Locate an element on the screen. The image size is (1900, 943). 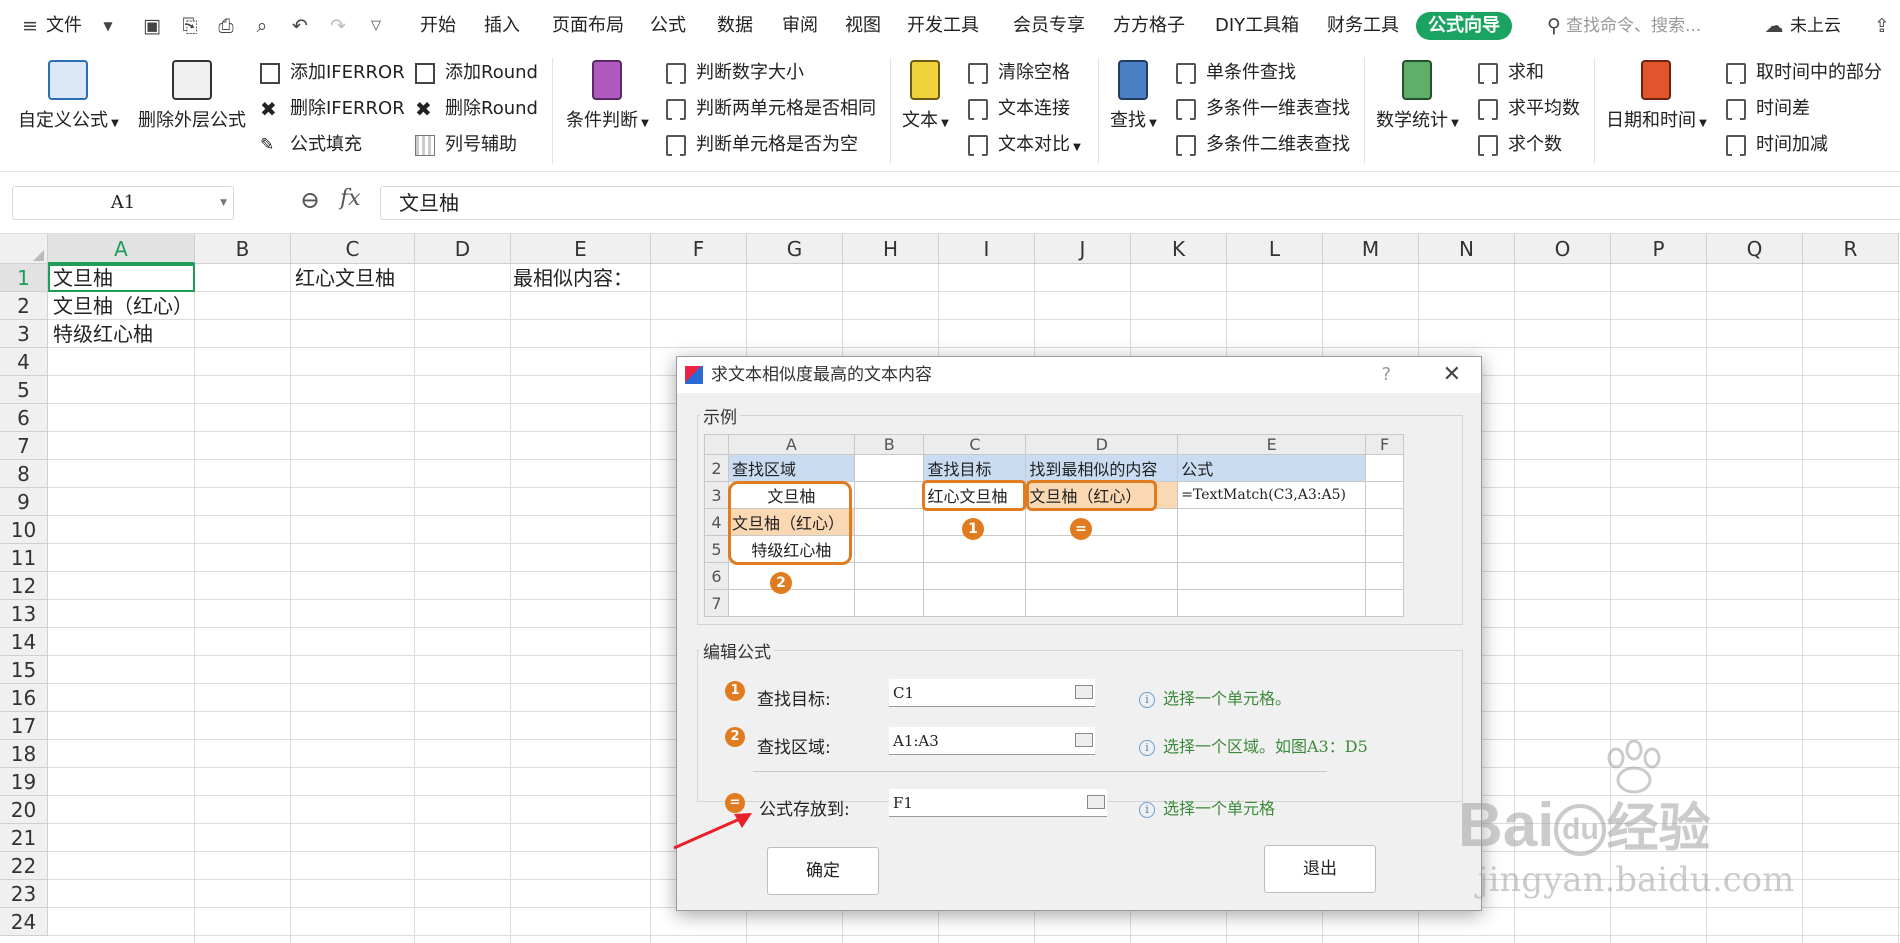
column-header: D is located at coordinates (463, 249).